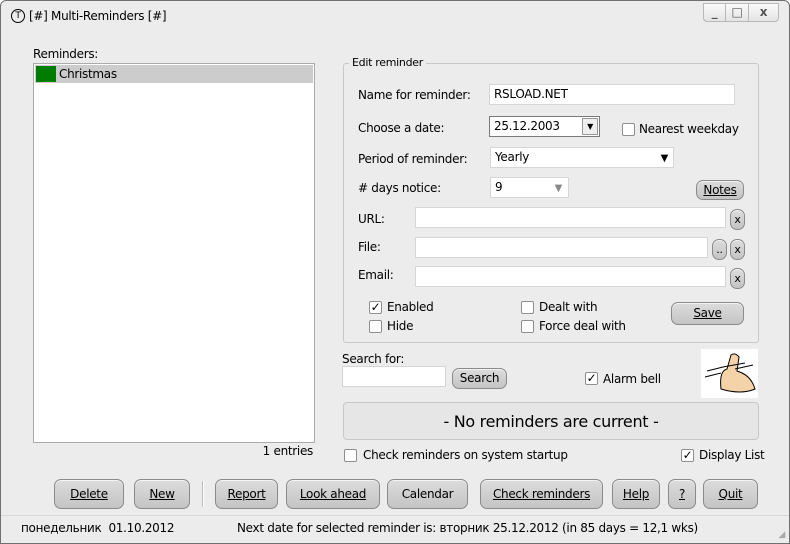 The height and width of the screenshot is (544, 790). I want to click on maximize-button: □, so click(737, 12).